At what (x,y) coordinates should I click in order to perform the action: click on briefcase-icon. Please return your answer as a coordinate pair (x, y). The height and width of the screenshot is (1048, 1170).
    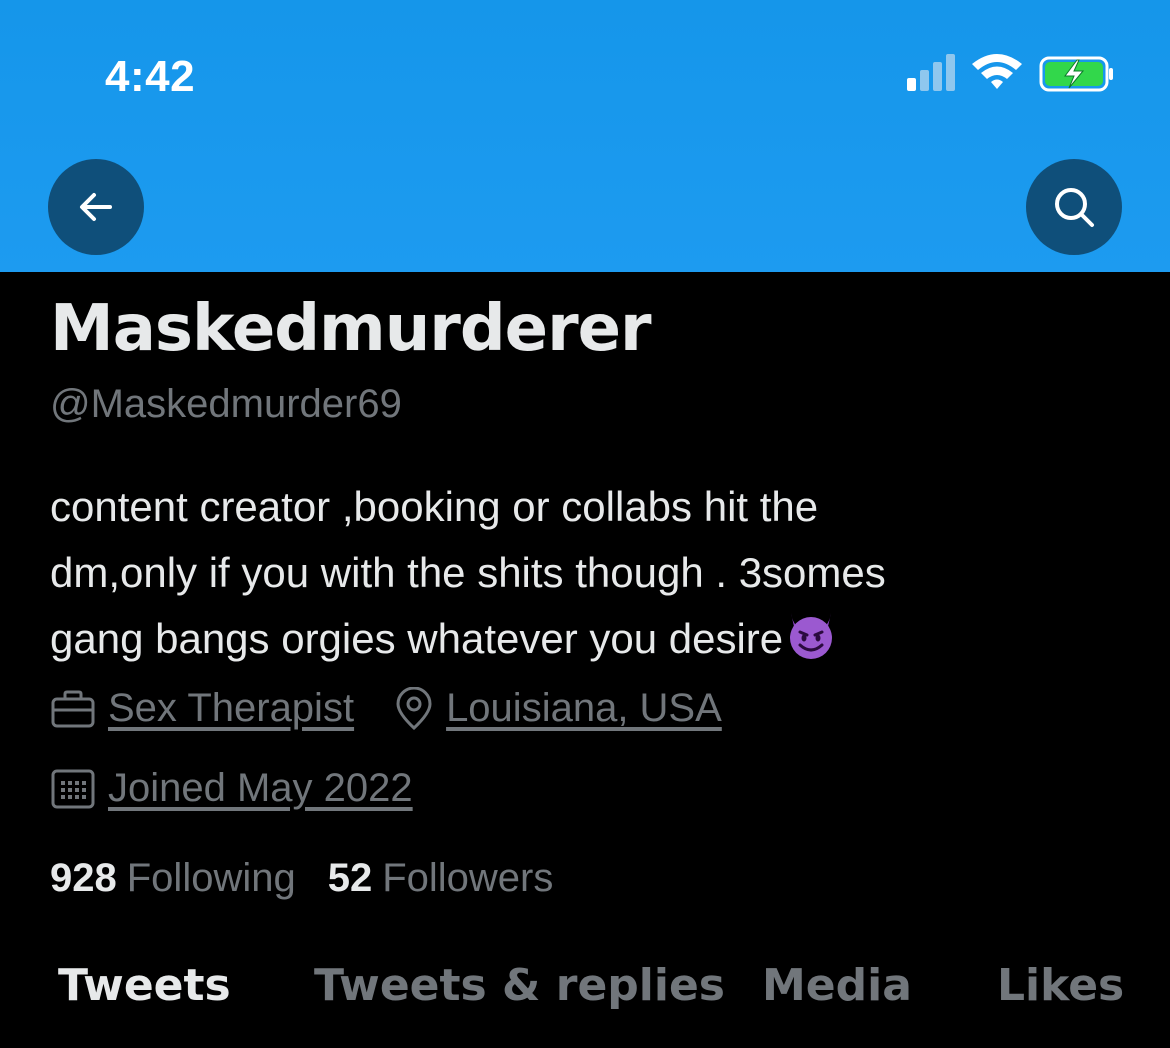
    Looking at the image, I should click on (73, 708).